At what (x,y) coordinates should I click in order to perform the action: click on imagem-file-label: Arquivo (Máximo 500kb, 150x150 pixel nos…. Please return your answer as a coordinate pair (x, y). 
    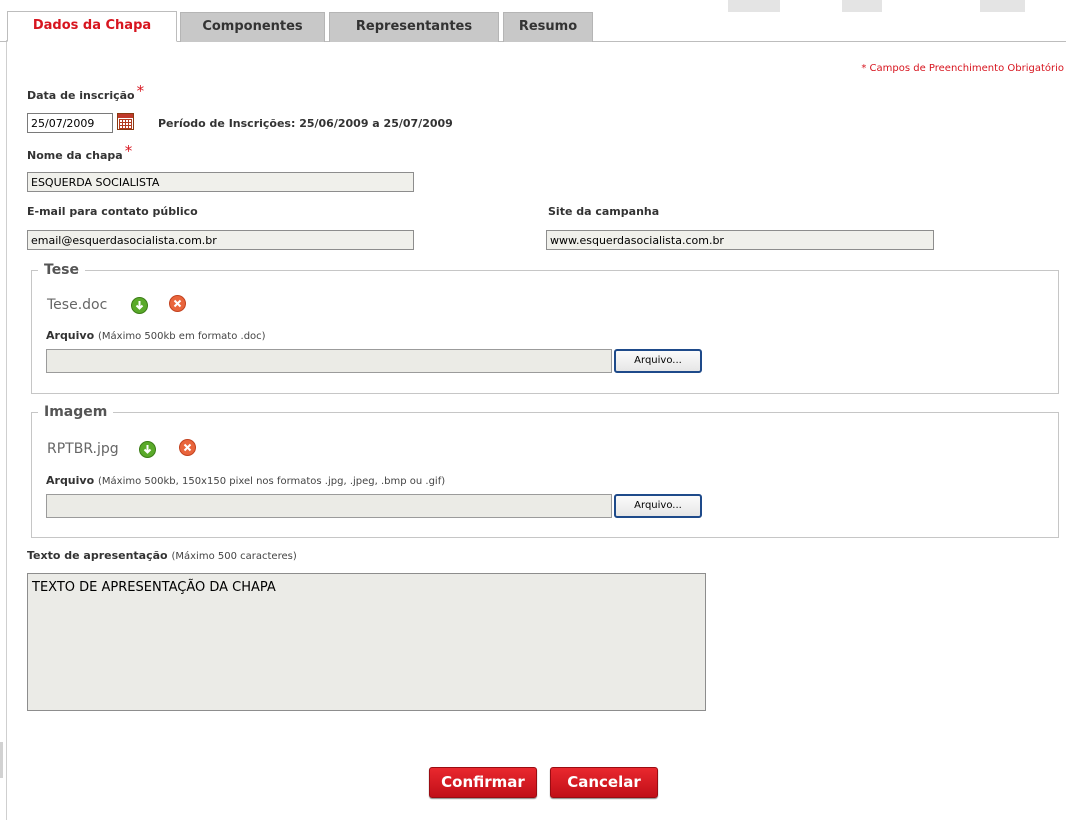
    Looking at the image, I should click on (245, 480).